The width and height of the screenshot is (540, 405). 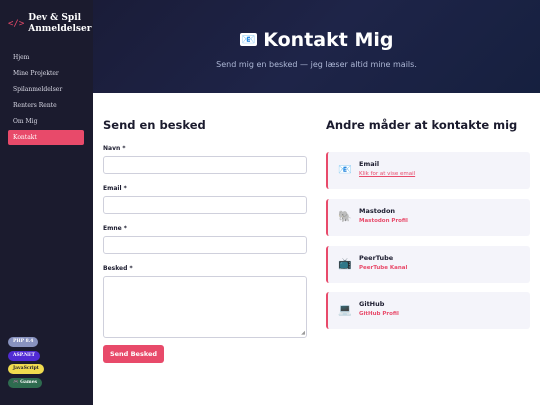 What do you see at coordinates (114, 148) in the screenshot?
I see `name-label: Navn *` at bounding box center [114, 148].